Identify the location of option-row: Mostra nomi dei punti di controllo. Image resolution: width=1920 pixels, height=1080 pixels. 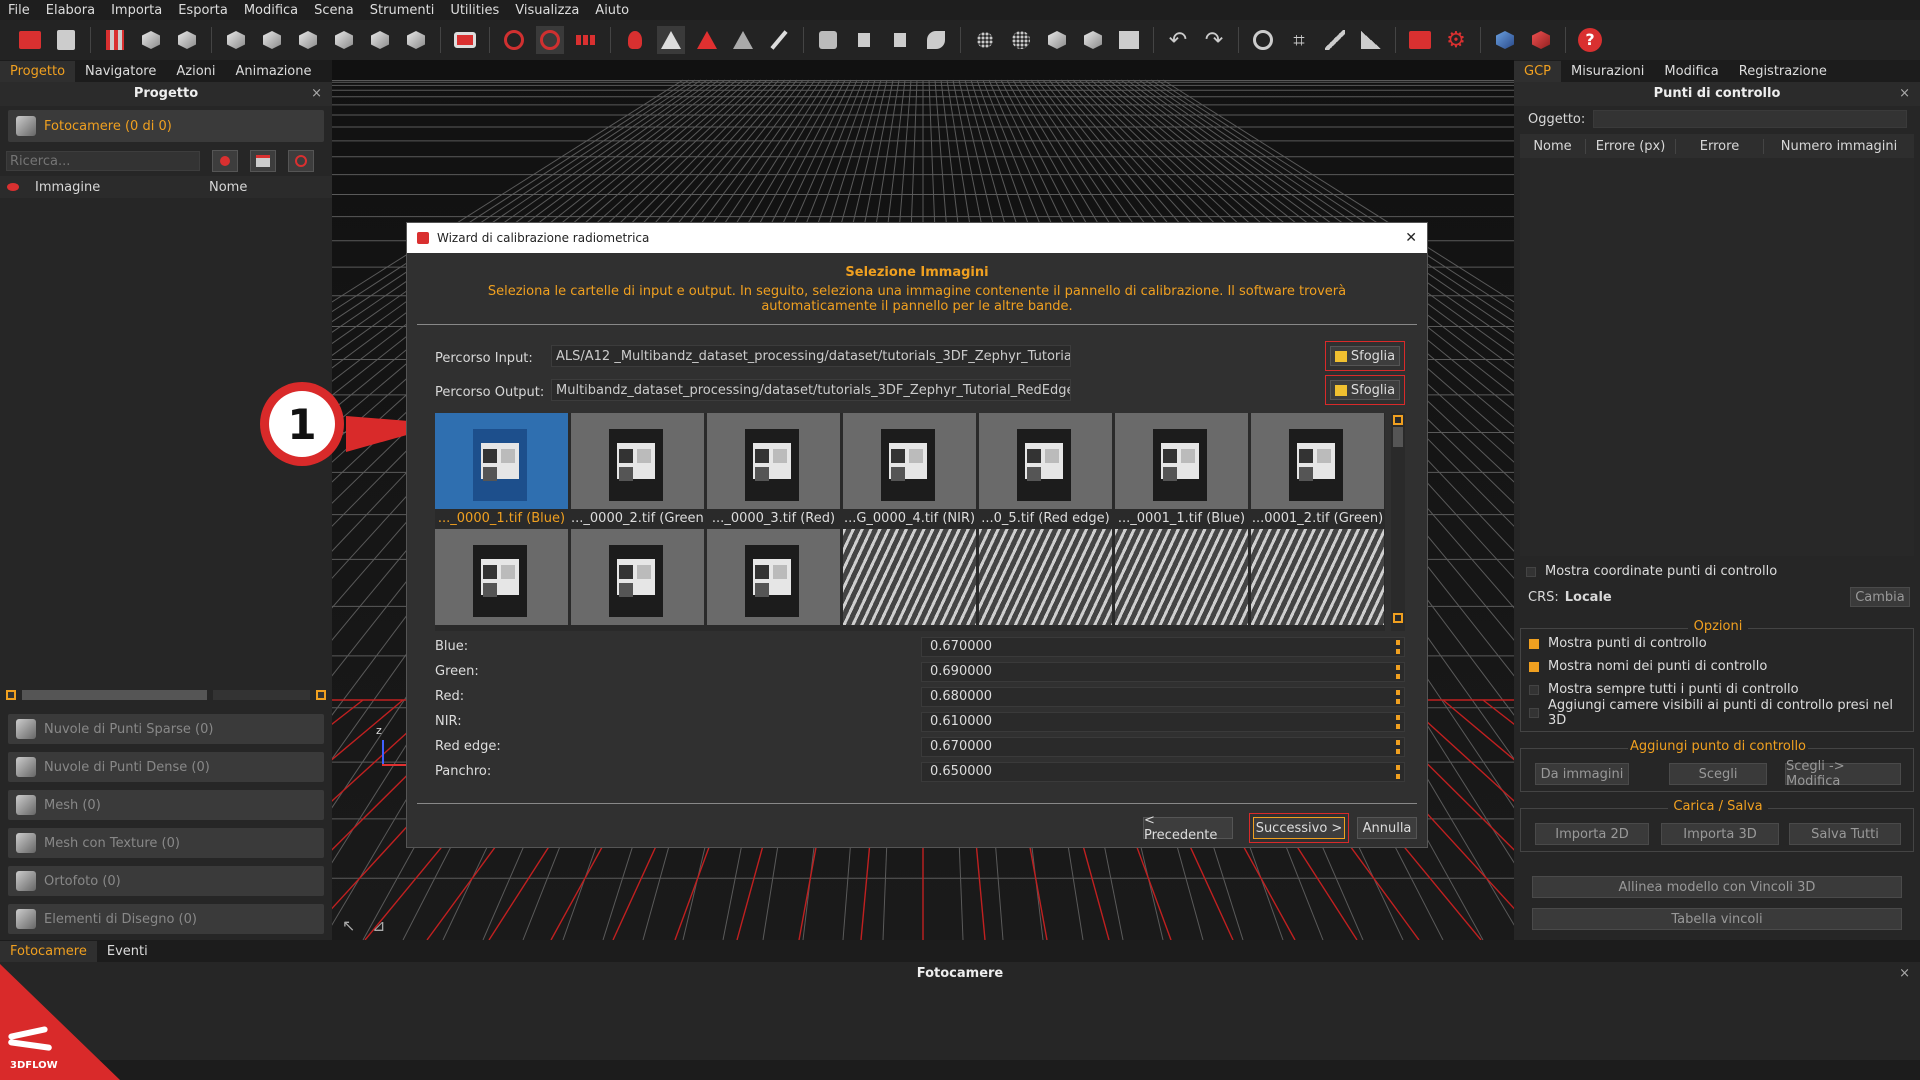
(1721, 666).